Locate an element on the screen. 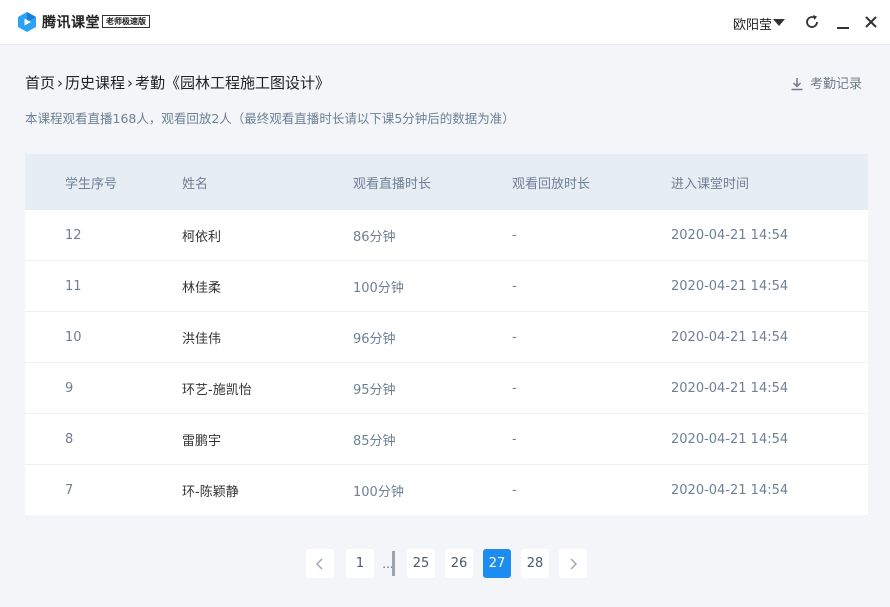 The height and width of the screenshot is (607, 890). table-row: 8 雷鹏宇 85分钟 - 2020-04-21 14:54 is located at coordinates (446, 439).